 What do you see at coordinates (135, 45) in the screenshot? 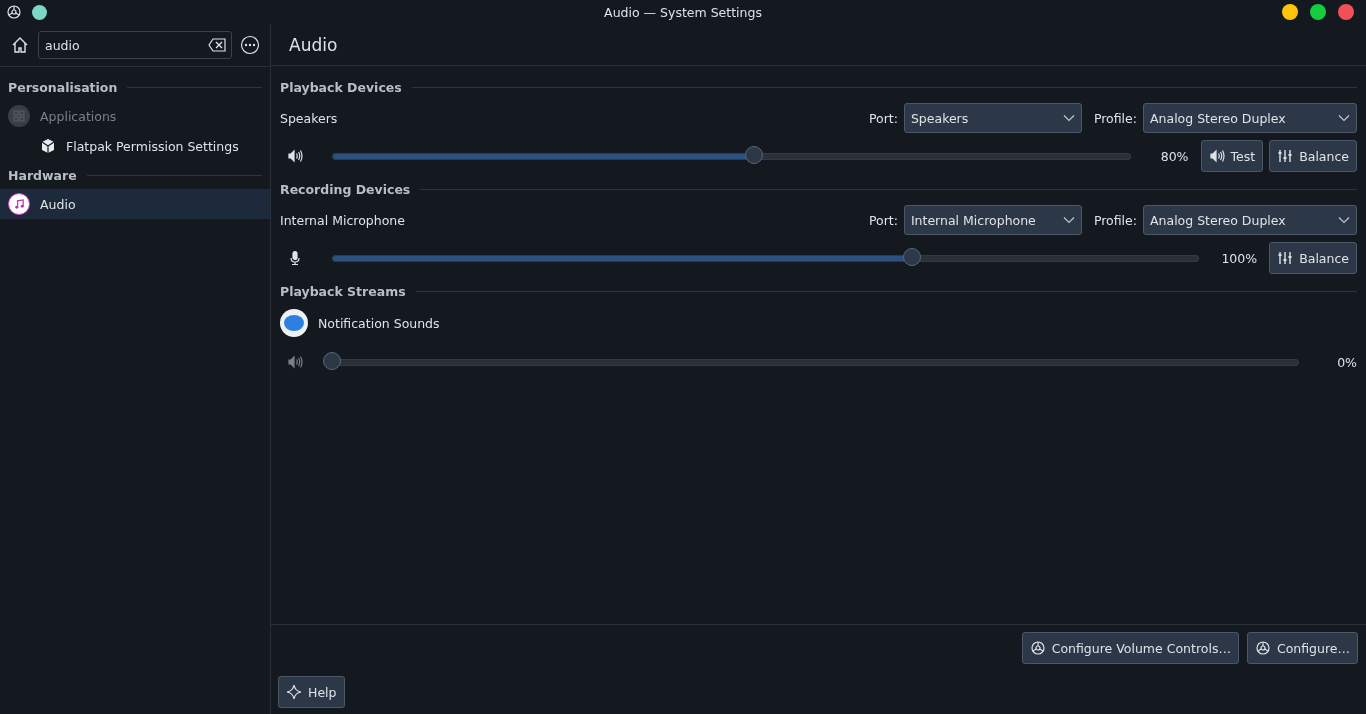
I see `search-field: audio` at bounding box center [135, 45].